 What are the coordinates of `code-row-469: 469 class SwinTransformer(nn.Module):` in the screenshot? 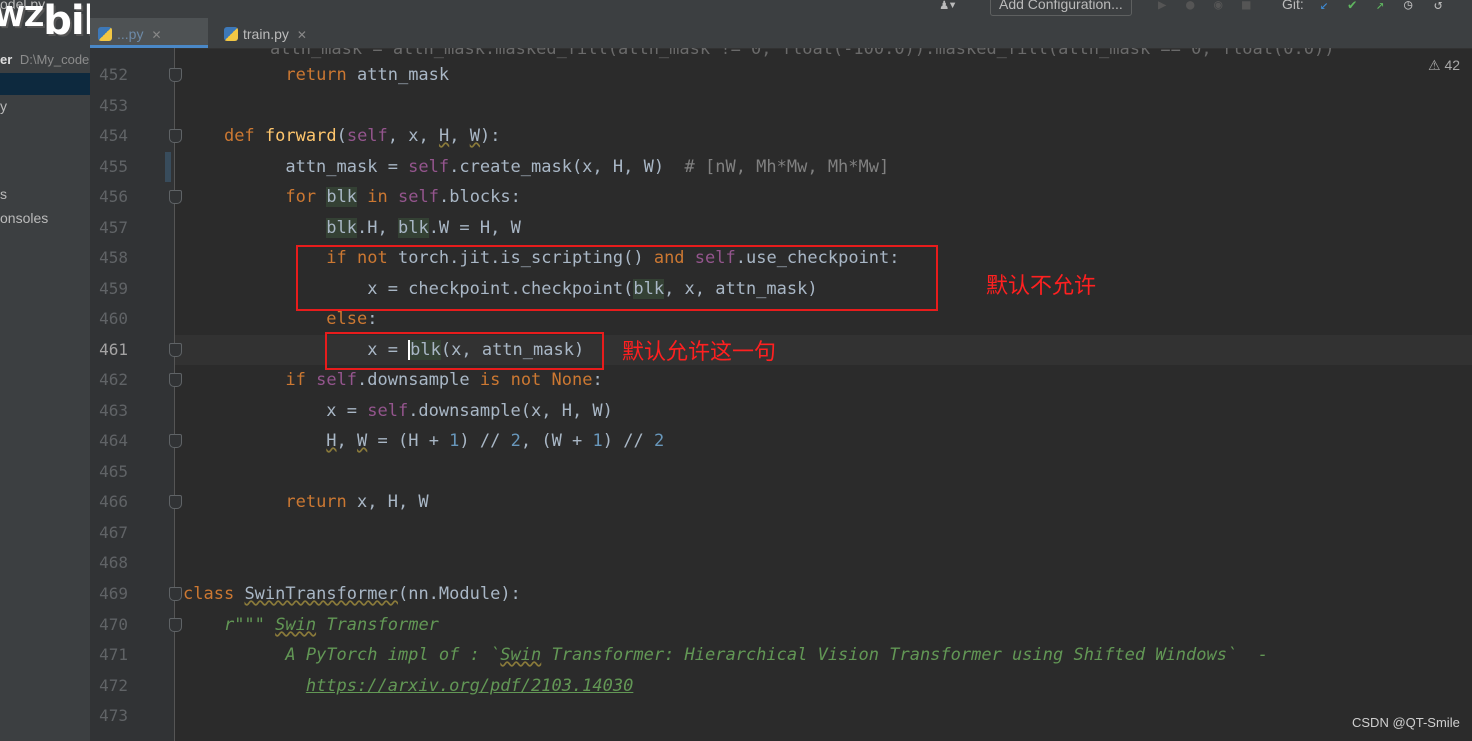 It's located at (736, 594).